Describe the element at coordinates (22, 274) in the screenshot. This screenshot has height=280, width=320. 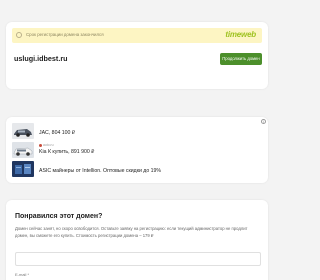
I see `email-label: E-mail *` at that location.